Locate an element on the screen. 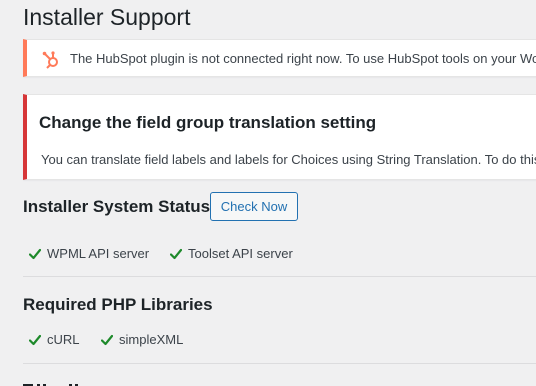 This screenshot has width=536, height=386. page-title: Installer Support is located at coordinates (107, 17).